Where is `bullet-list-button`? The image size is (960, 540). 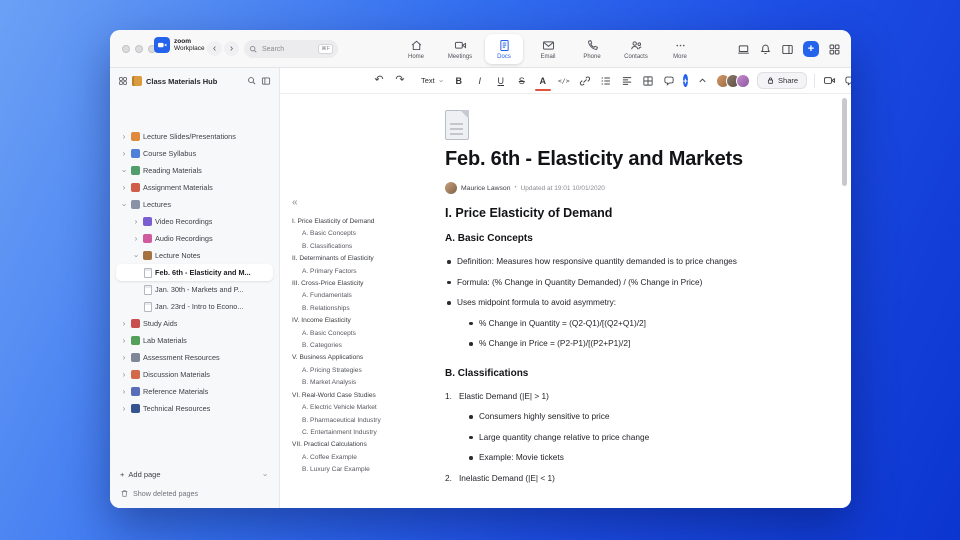 bullet-list-button is located at coordinates (606, 81).